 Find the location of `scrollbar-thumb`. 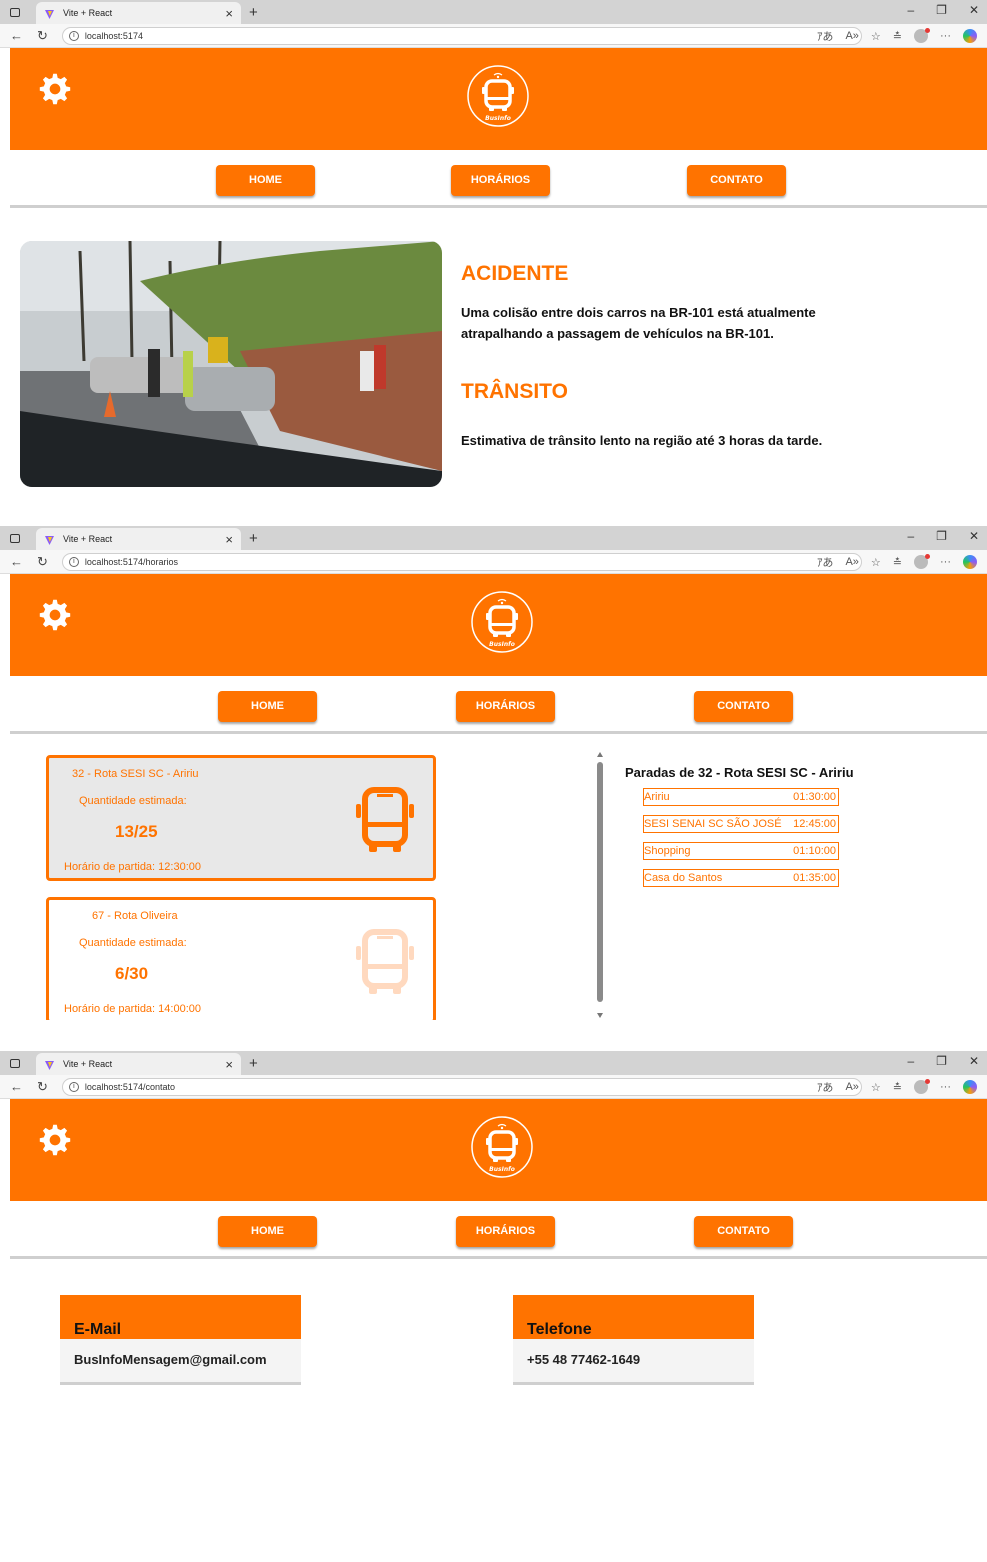

scrollbar-thumb is located at coordinates (600, 882).